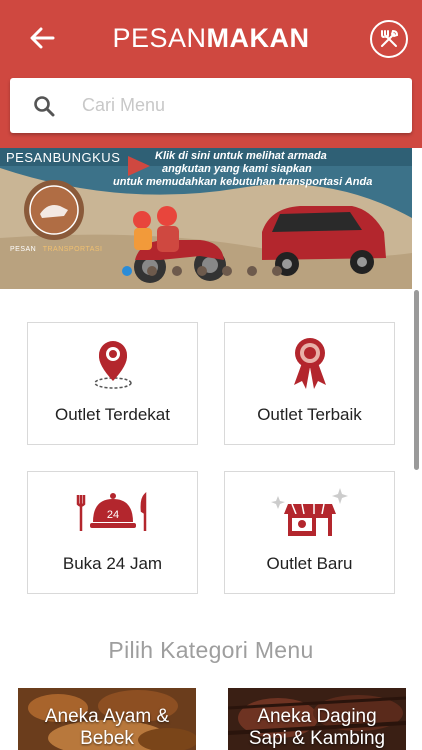  Describe the element at coordinates (258, 38) in the screenshot. I see `brand-bold: MAKAN` at that location.